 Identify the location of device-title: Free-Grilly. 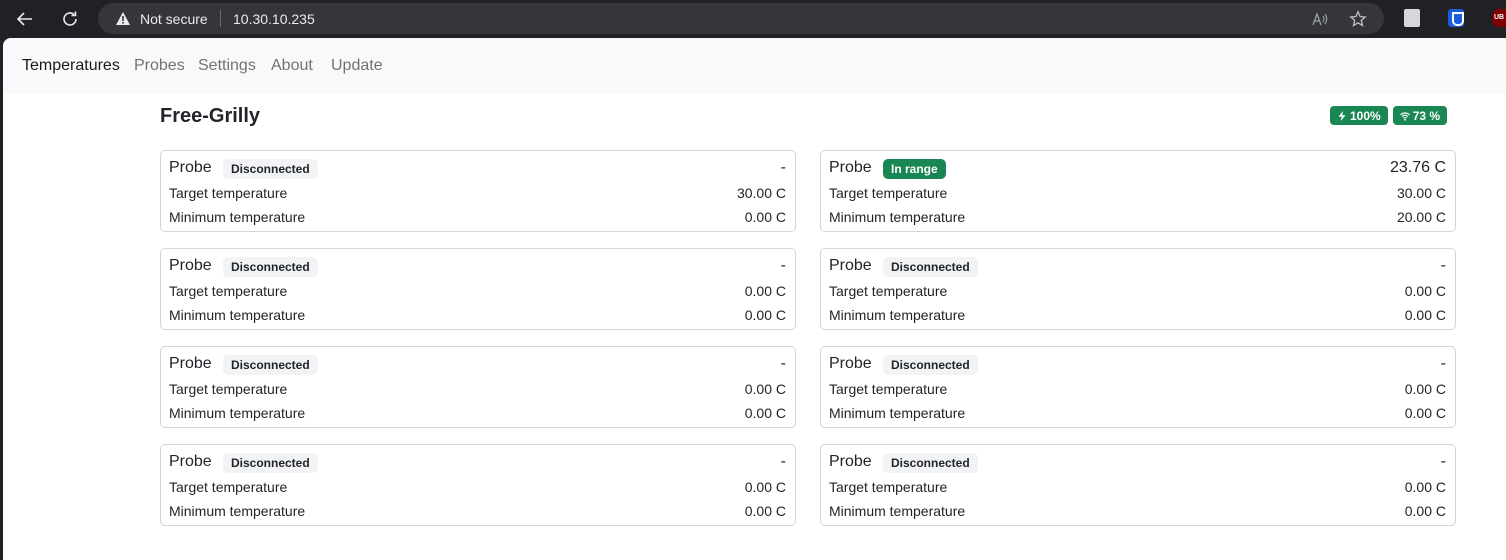
(210, 116).